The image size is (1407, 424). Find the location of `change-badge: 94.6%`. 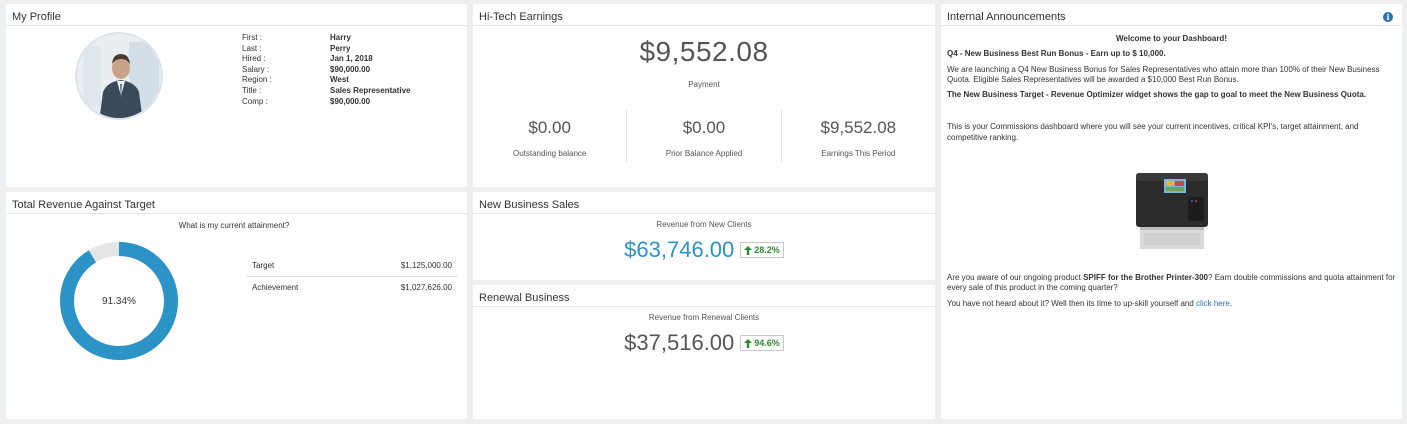

change-badge: 94.6% is located at coordinates (762, 343).